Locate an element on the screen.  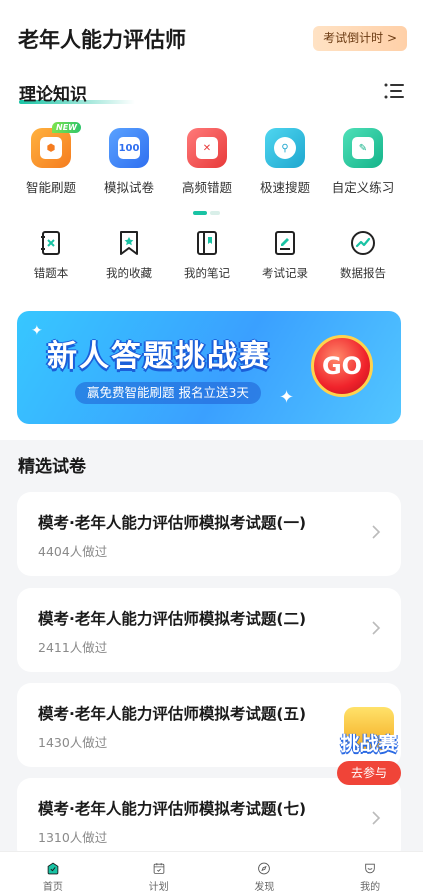
tab-label: 计划 is located at coordinates (158, 887).